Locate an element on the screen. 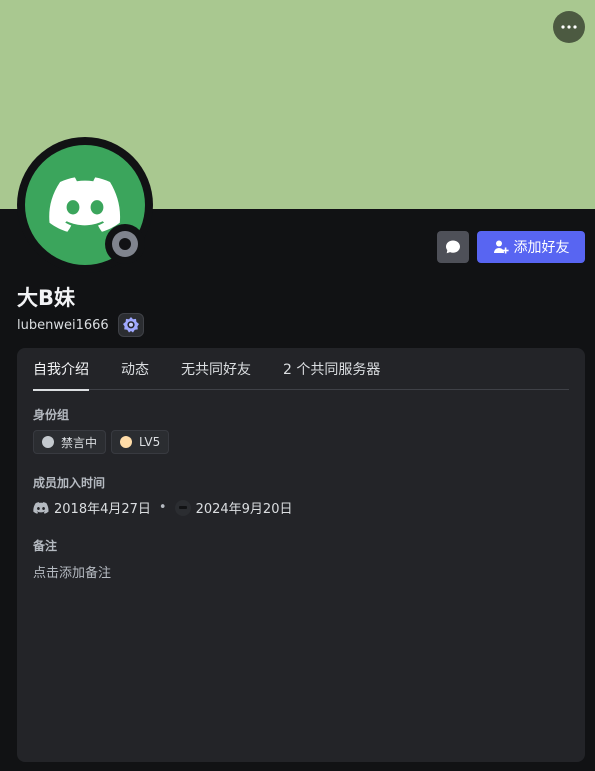  nitro-badge is located at coordinates (130, 325).